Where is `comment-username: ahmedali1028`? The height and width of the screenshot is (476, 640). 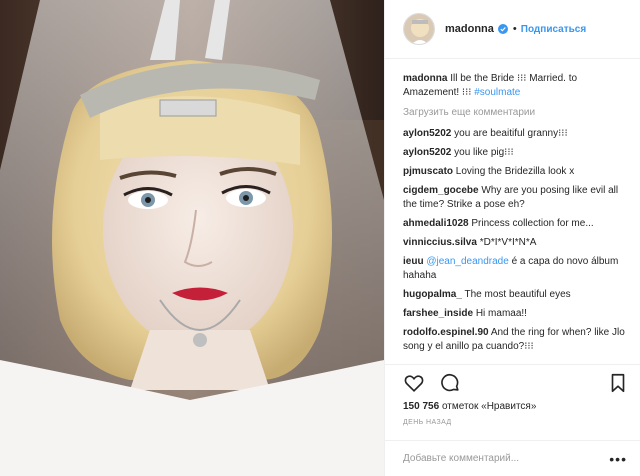 comment-username: ahmedali1028 is located at coordinates (436, 223).